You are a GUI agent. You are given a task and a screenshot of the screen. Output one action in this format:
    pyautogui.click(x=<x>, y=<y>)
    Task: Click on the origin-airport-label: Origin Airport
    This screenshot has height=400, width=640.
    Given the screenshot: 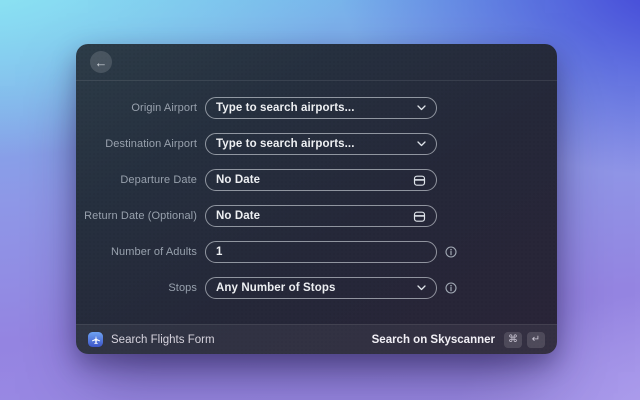 What is the action you would take?
    pyautogui.click(x=164, y=108)
    